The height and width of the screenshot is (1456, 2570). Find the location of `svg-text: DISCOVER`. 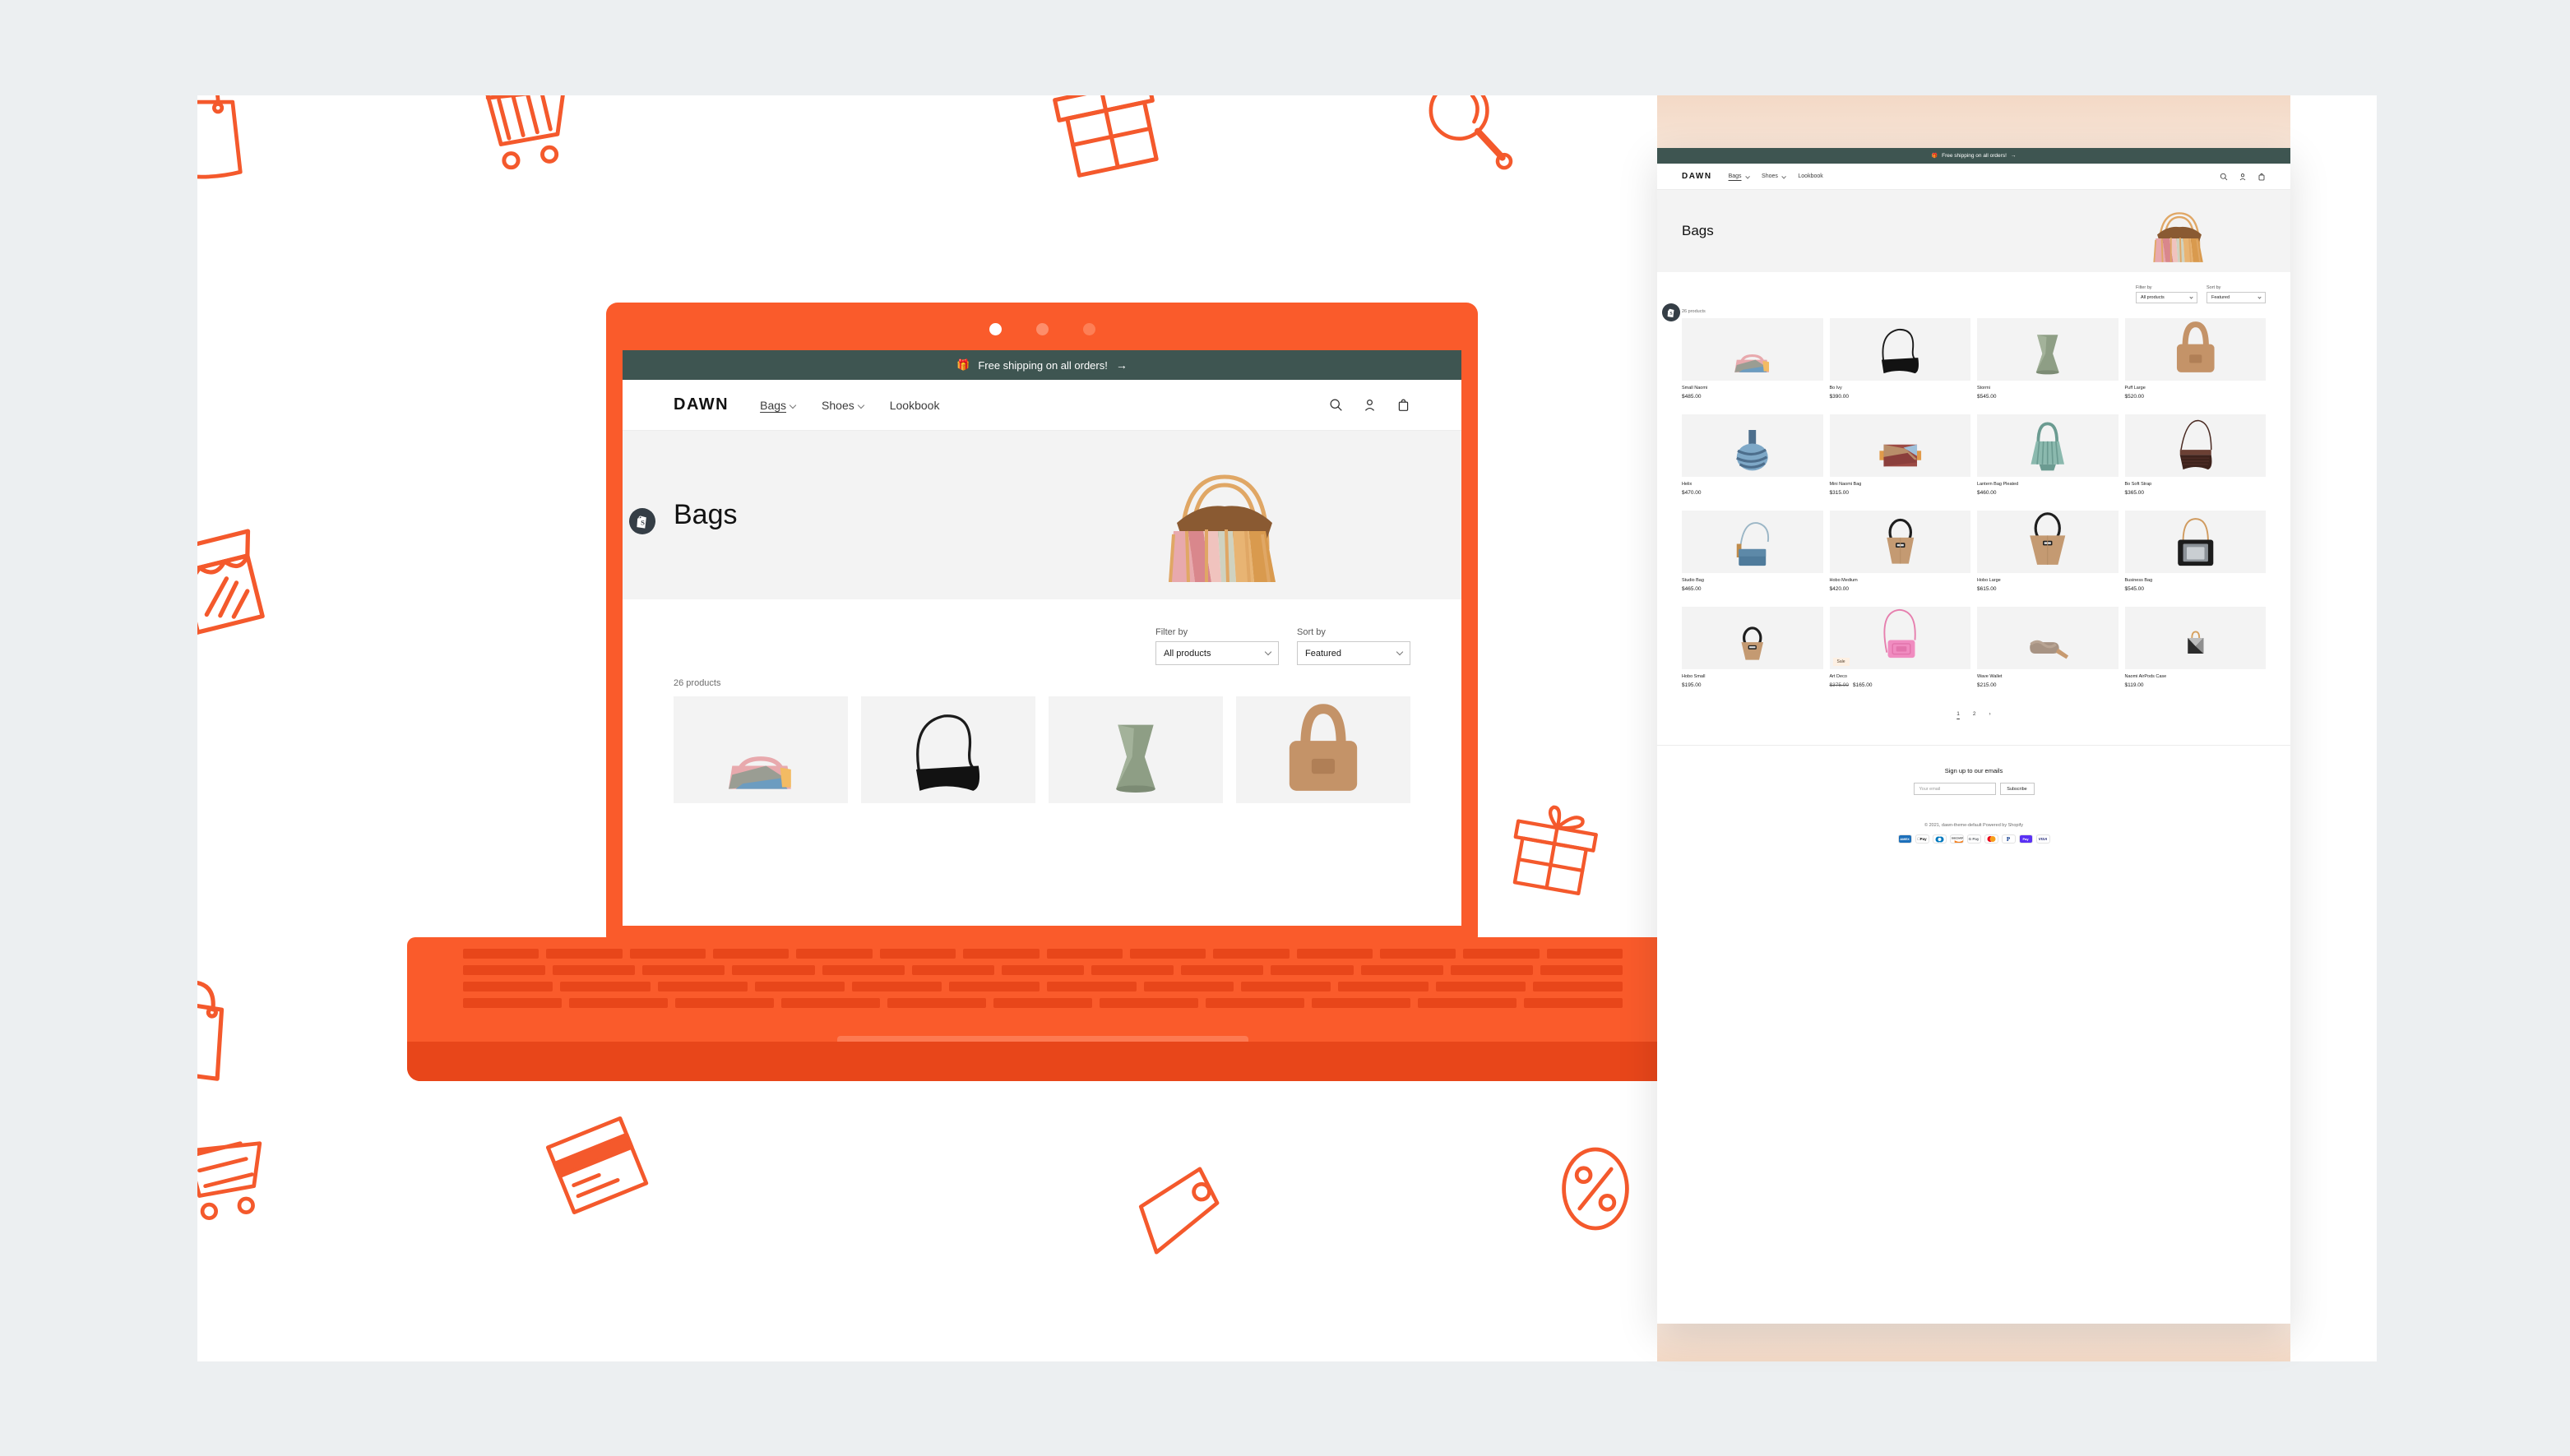

svg-text: DISCOVER is located at coordinates (1956, 837).